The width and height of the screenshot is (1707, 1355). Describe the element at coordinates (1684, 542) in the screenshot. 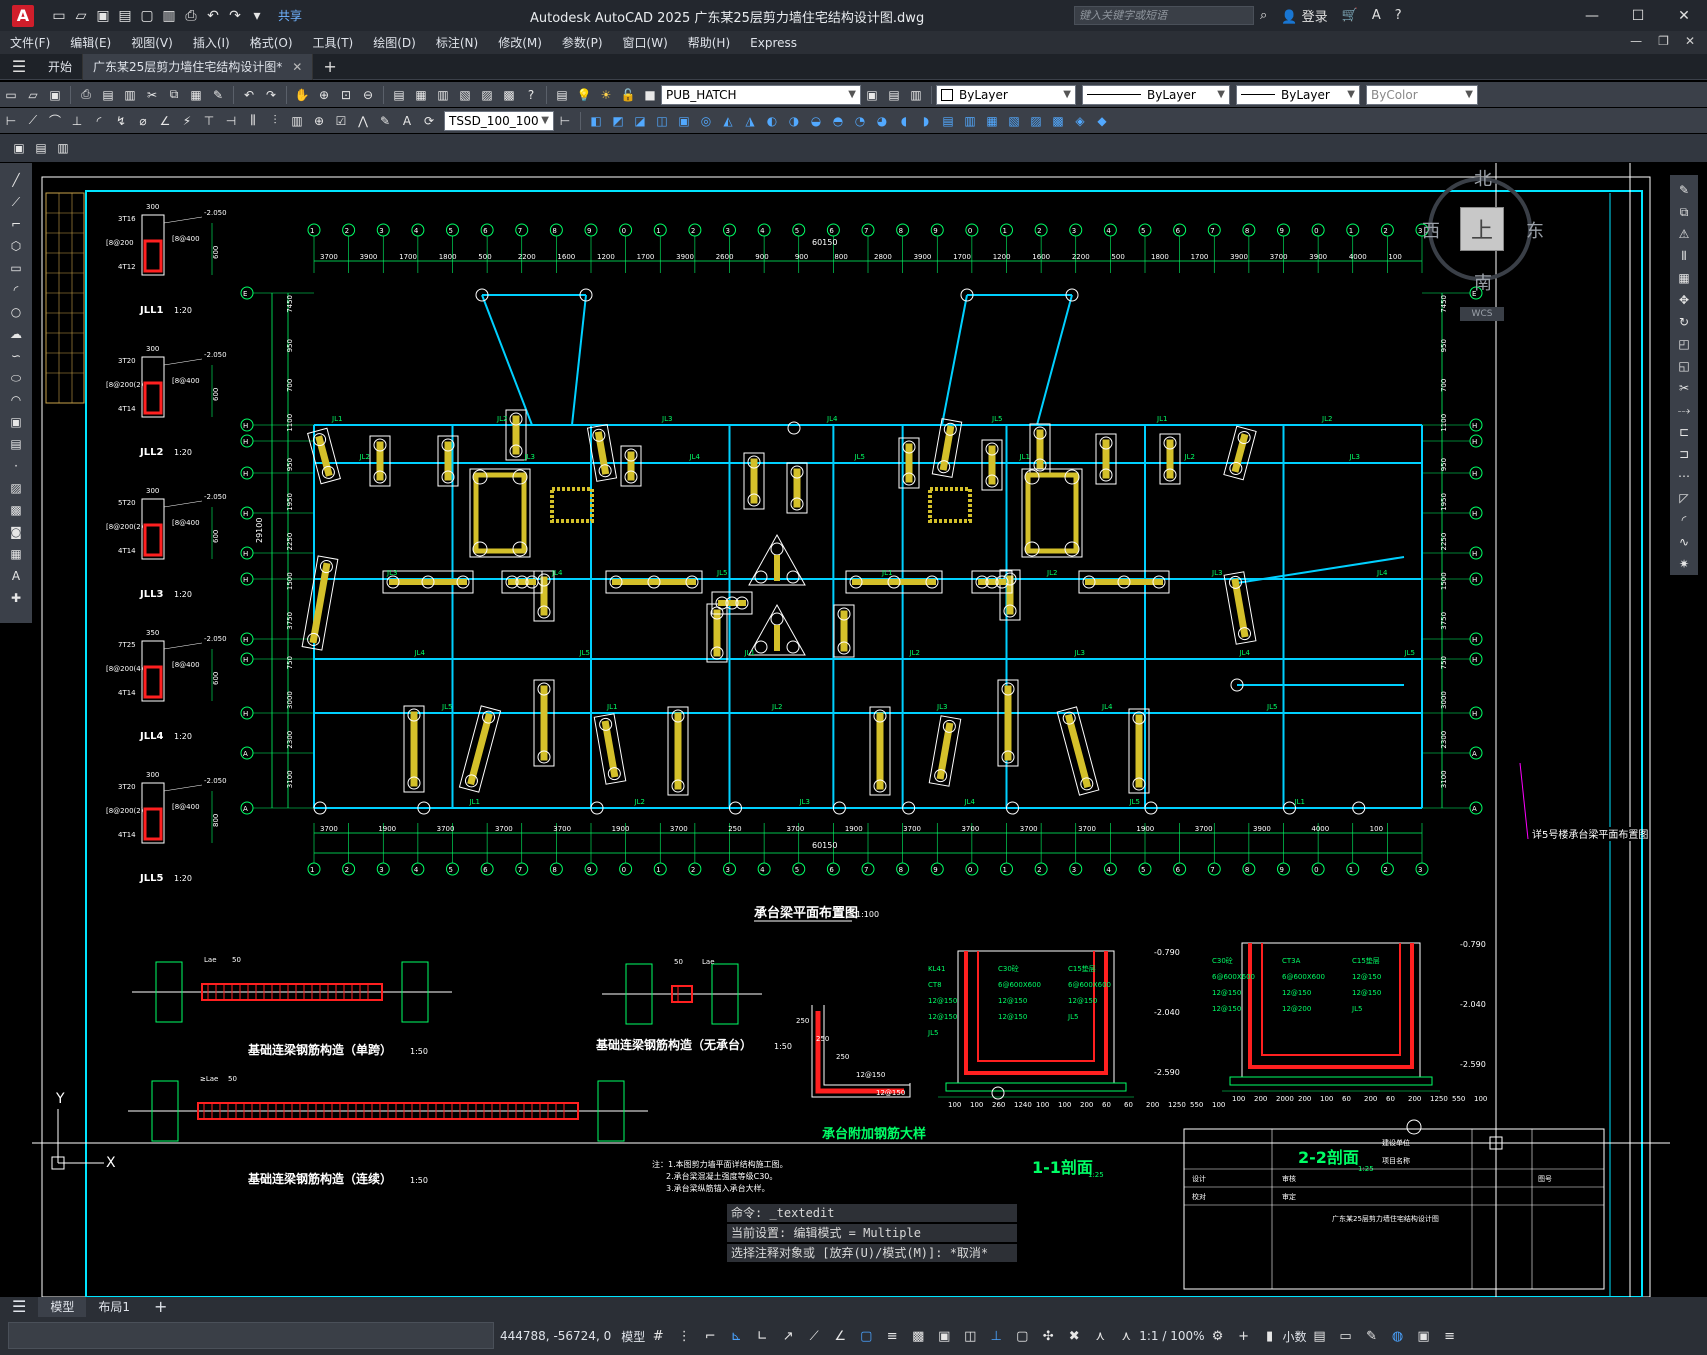

I see `blend-icon: ∿` at that location.